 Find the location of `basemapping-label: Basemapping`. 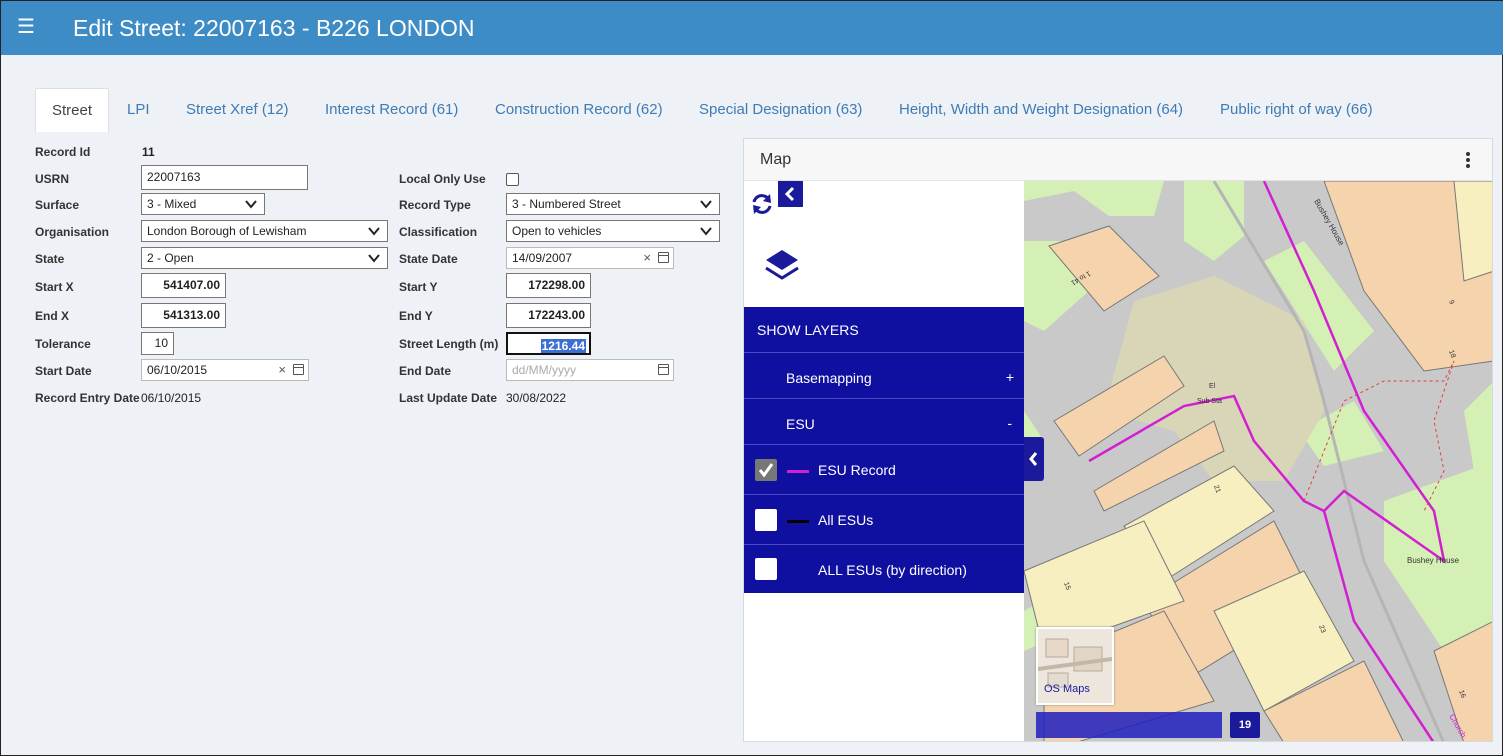

basemapping-label: Basemapping is located at coordinates (829, 378).